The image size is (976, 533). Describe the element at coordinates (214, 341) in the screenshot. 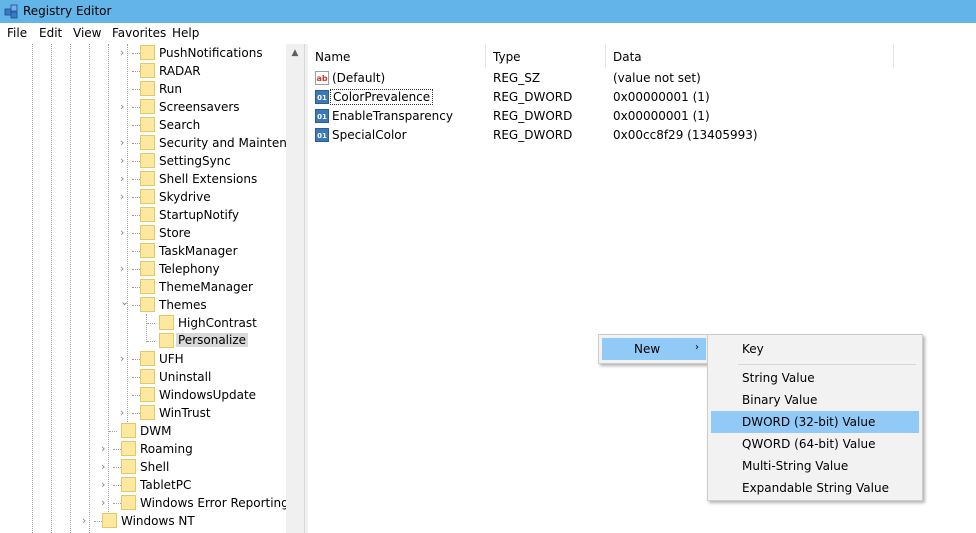

I see `tree-item-personalize: Personalize` at that location.